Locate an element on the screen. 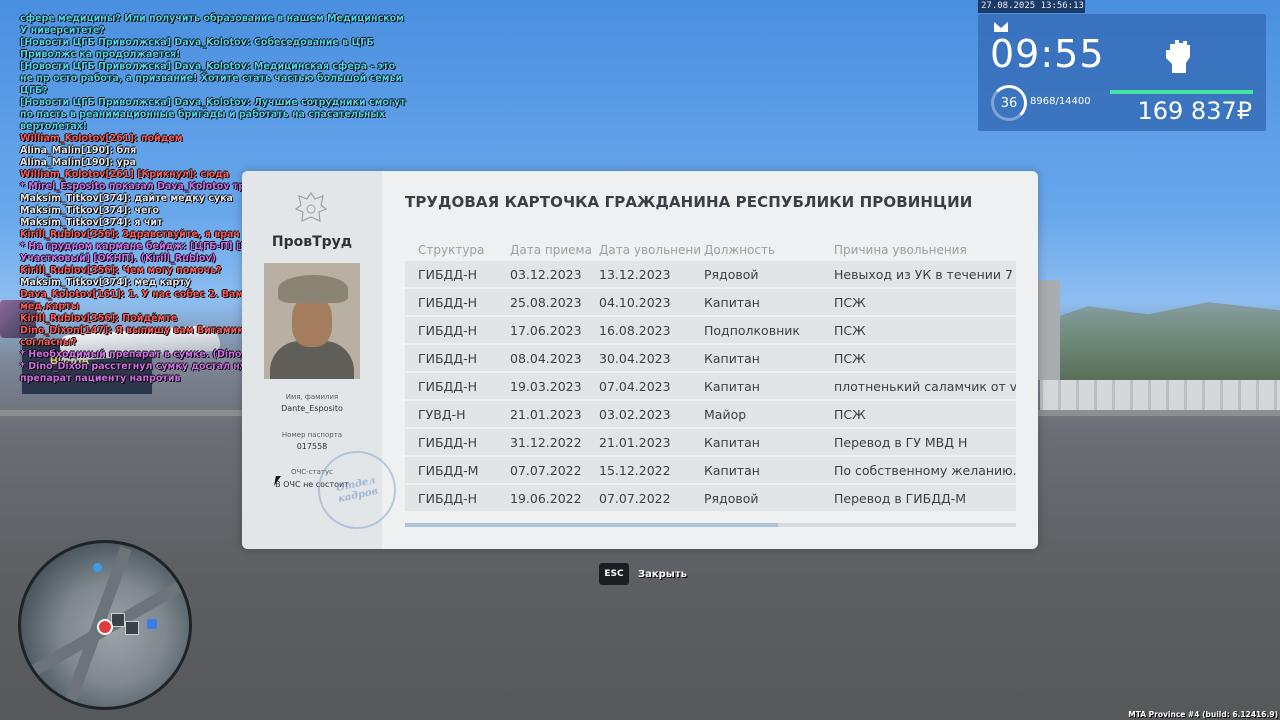 The height and width of the screenshot is (720, 1280). level-value: 36 is located at coordinates (1009, 103).